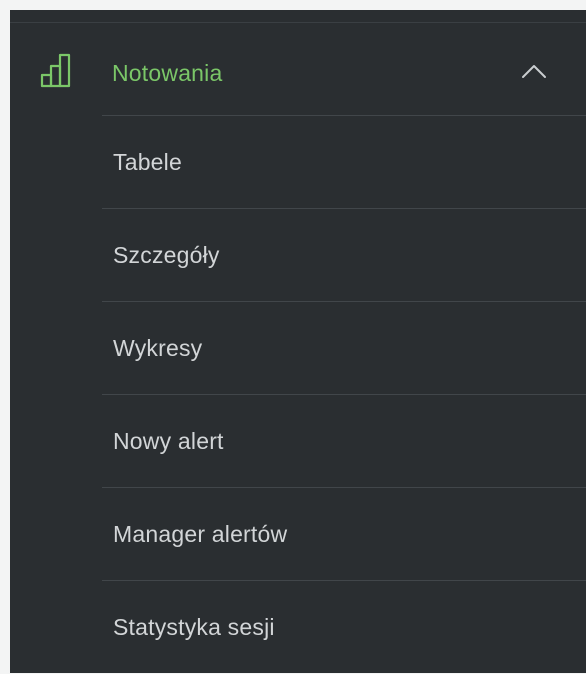 The image size is (586, 674). What do you see at coordinates (166, 255) in the screenshot?
I see `menu-item-label: Szczegóły` at bounding box center [166, 255].